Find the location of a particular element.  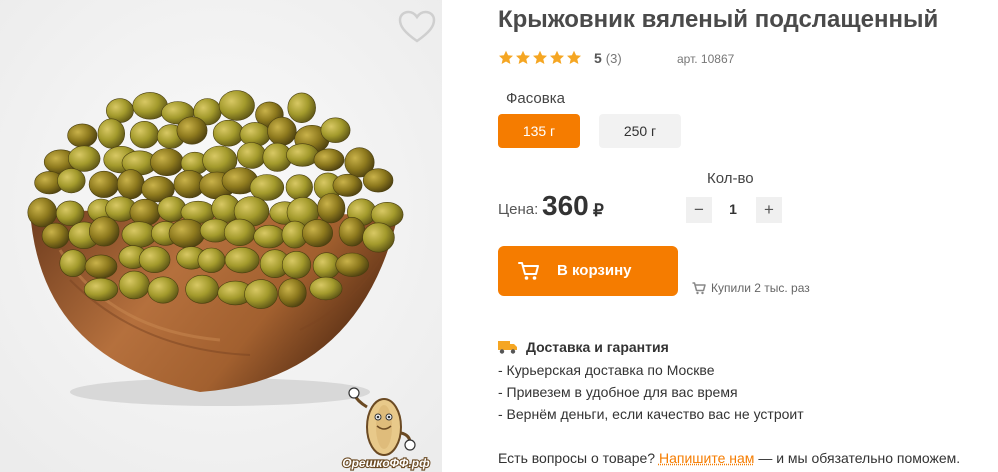

product-sku: арт. 10867 is located at coordinates (706, 59).